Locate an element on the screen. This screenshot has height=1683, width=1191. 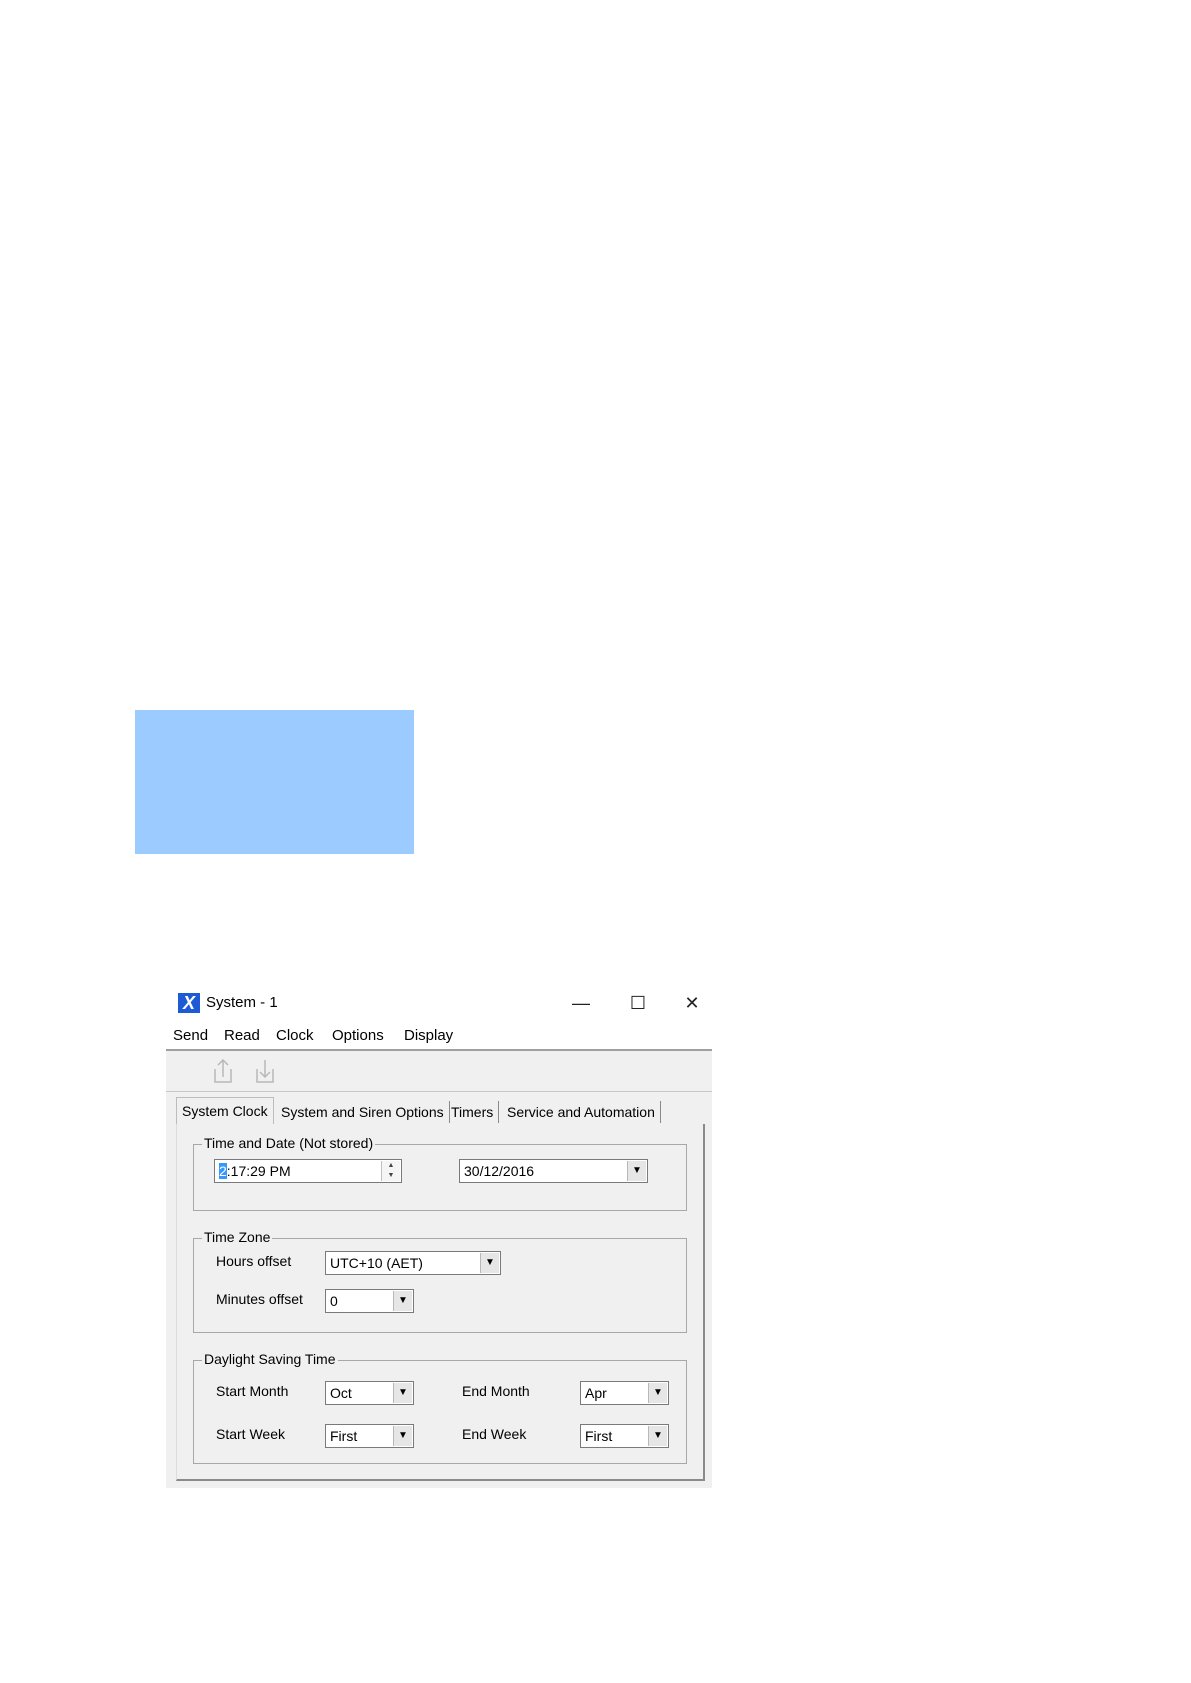
date-value: 30/12/2016 is located at coordinates (499, 1171).